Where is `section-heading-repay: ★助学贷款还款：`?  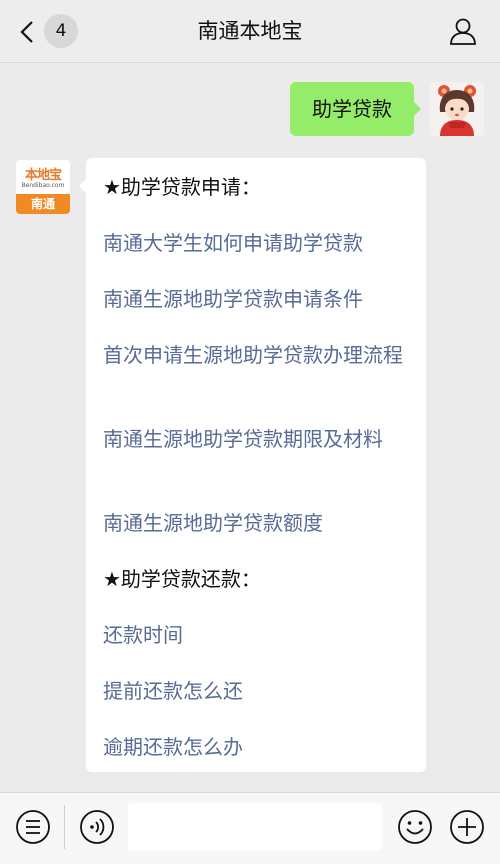
section-heading-repay: ★助学贷款还款： is located at coordinates (182, 579).